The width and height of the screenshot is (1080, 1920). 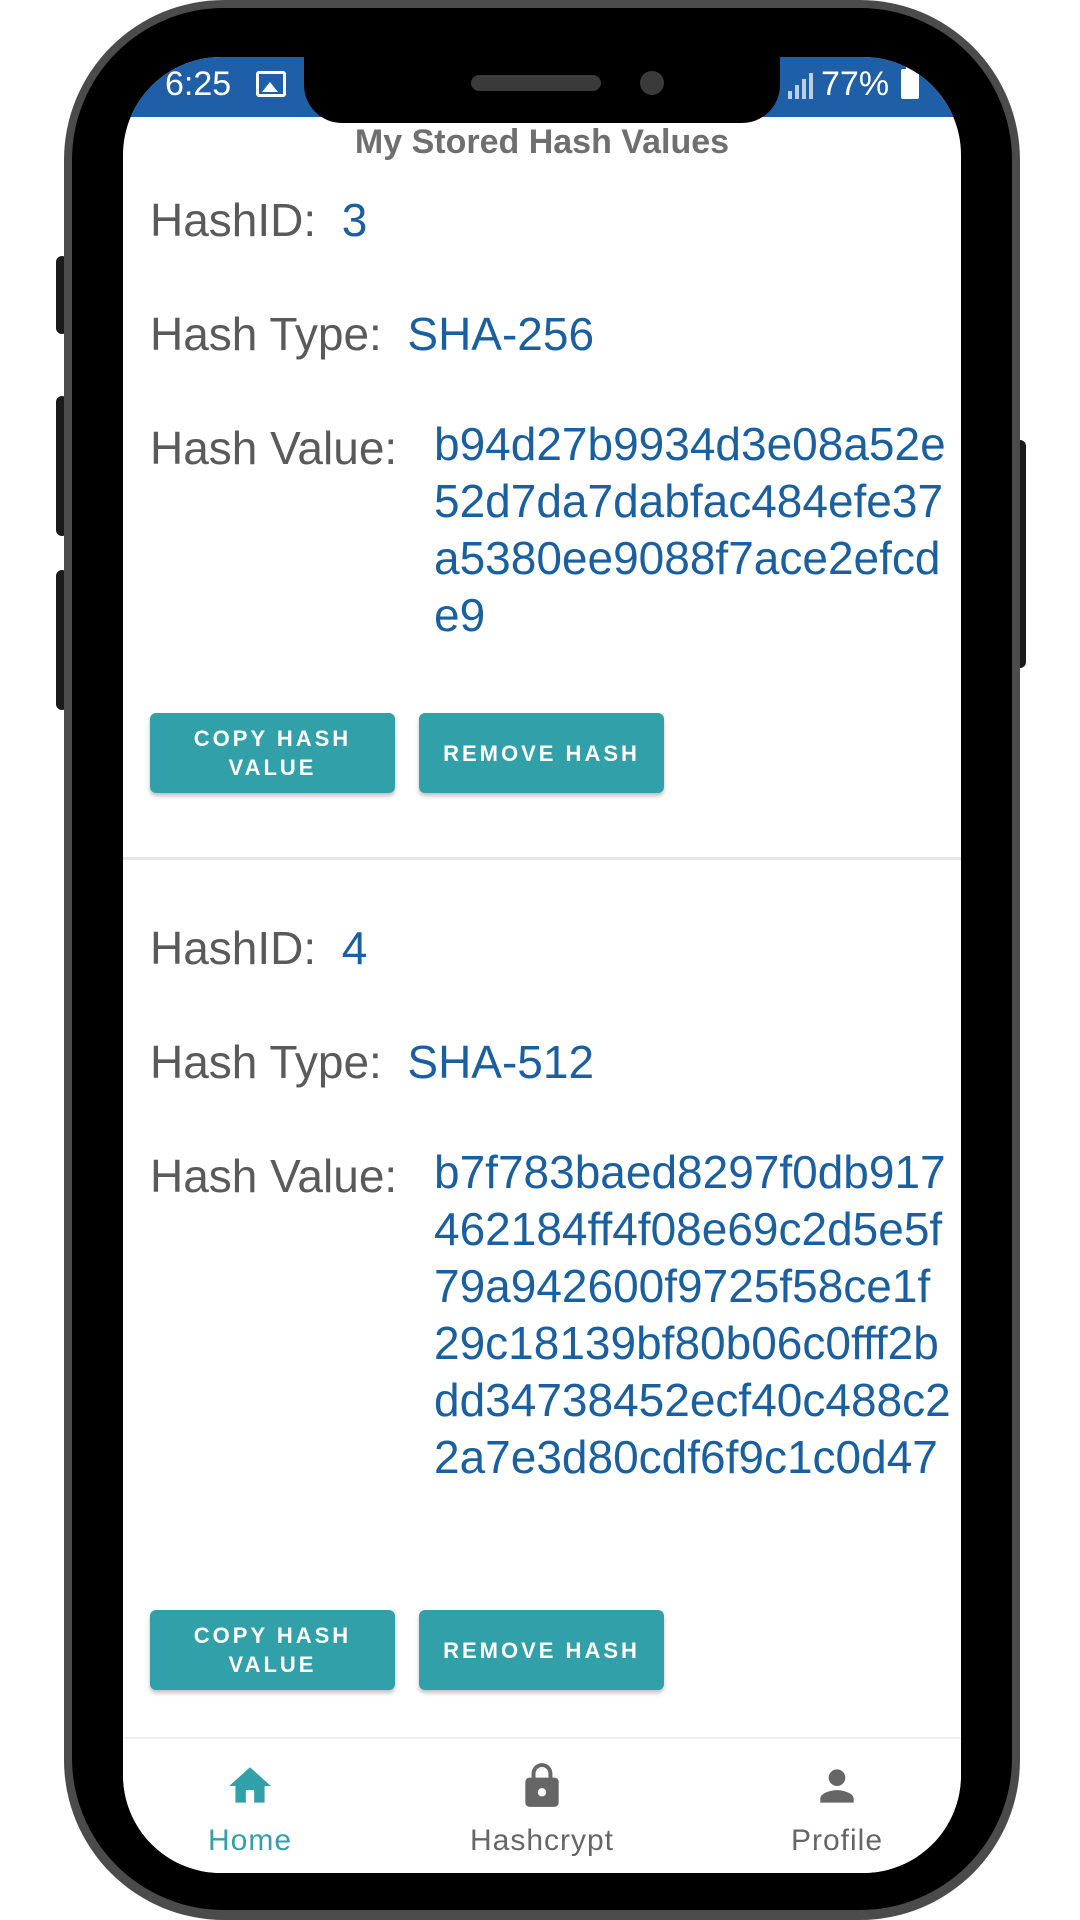 I want to click on hash-type-value: SHA-512, so click(x=501, y=1062).